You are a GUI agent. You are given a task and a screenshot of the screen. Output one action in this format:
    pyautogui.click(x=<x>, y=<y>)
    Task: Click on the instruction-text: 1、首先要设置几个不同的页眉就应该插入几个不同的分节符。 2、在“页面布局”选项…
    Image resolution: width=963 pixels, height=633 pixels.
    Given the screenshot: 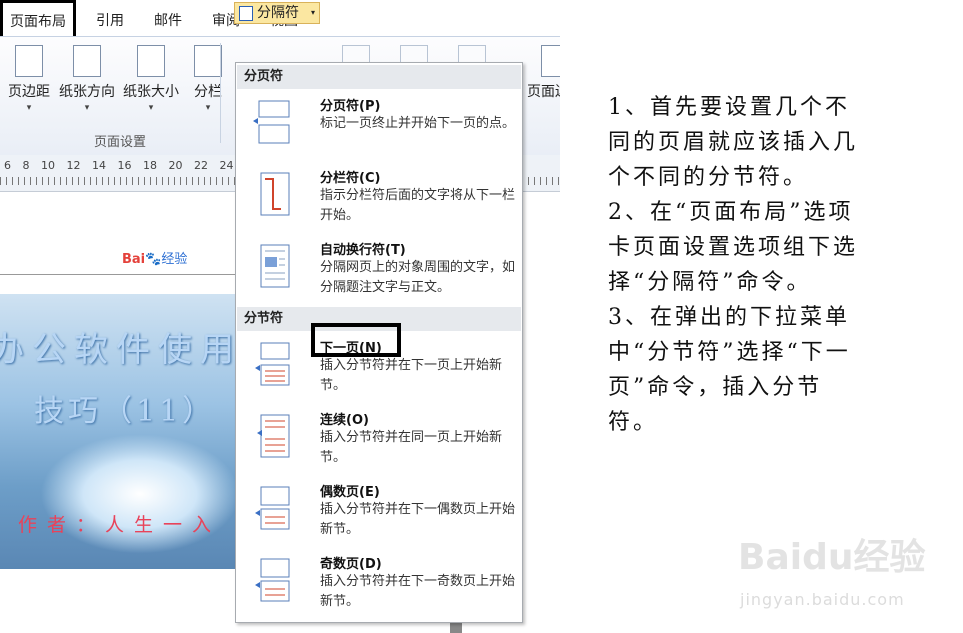 What is the action you would take?
    pyautogui.click(x=738, y=265)
    